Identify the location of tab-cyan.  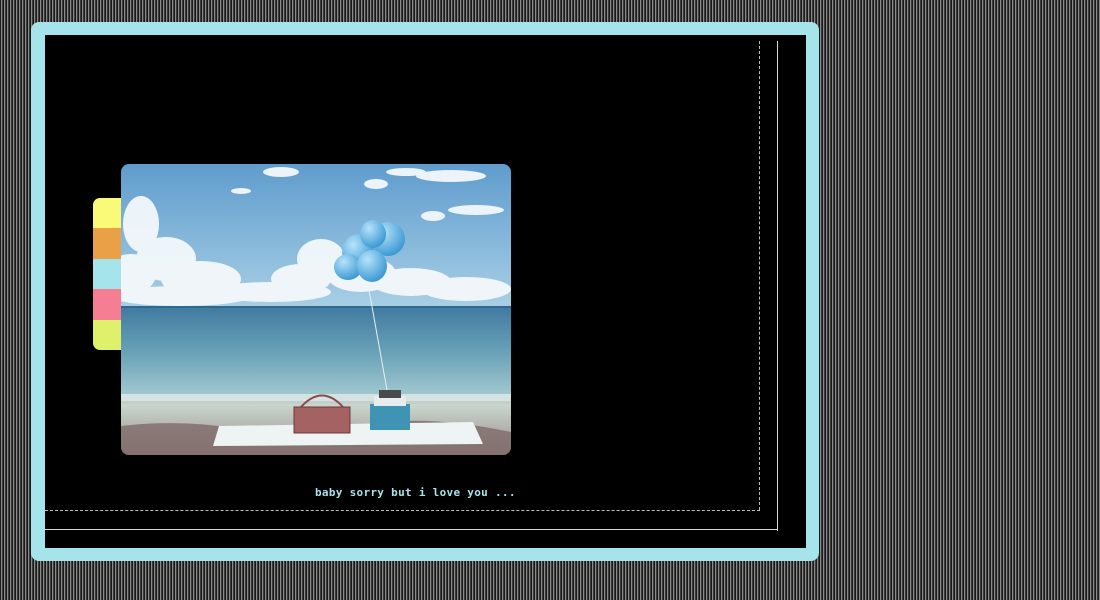
(108, 274).